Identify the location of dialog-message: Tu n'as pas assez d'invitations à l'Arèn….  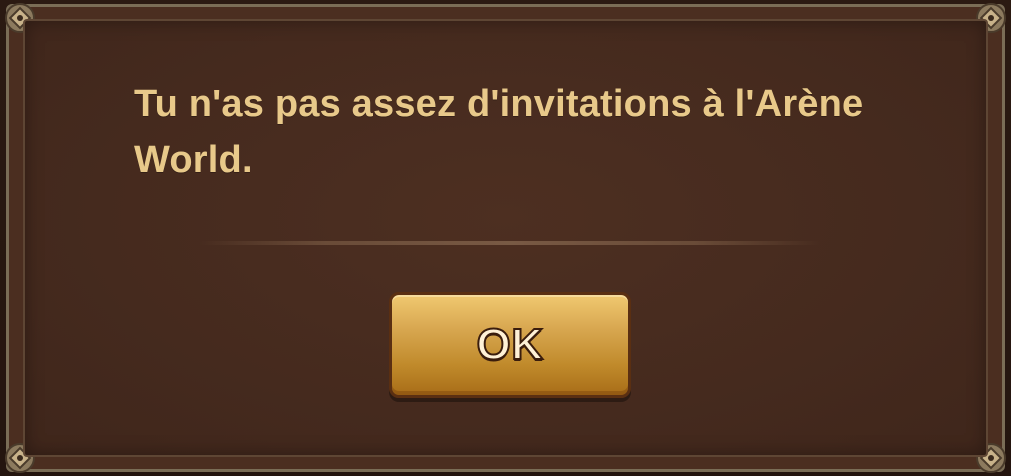
(499, 132).